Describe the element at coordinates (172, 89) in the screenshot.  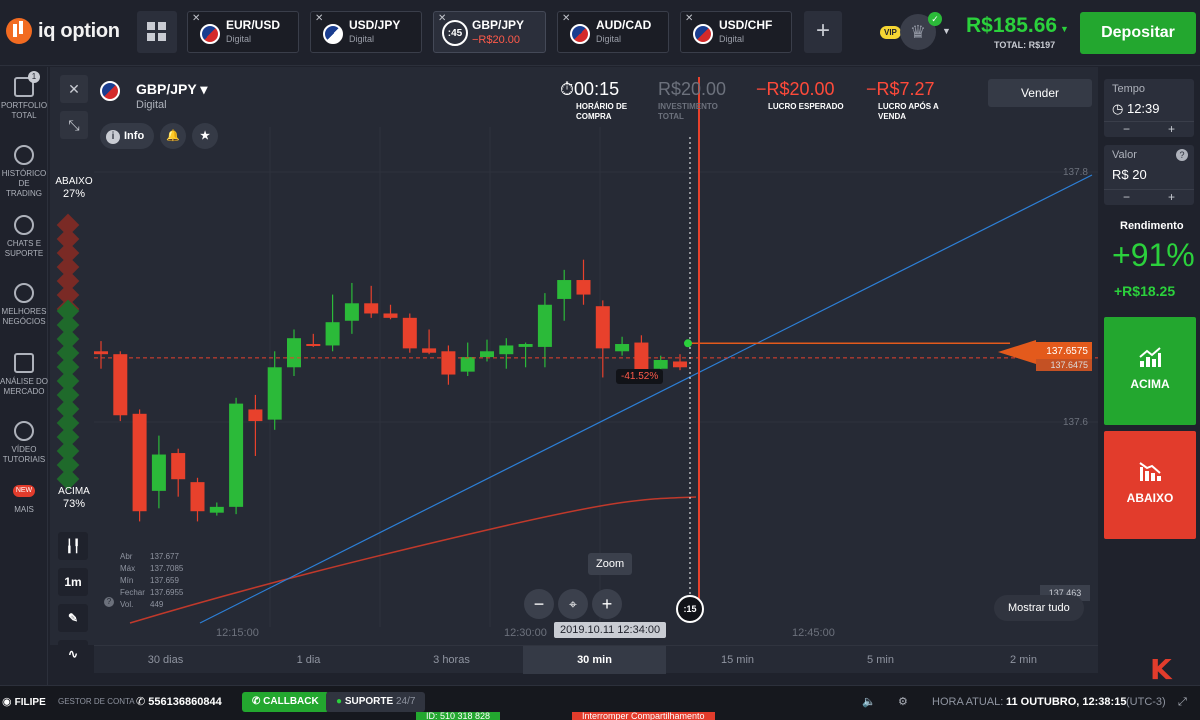
I see `asset-name: GBP/JPY ▾` at that location.